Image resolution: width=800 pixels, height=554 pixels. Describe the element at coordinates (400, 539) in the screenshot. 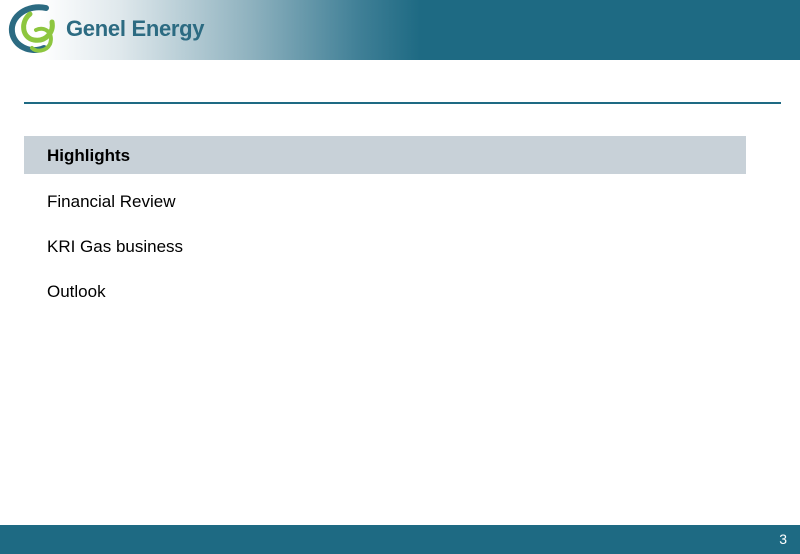

I see `footer-band: 3` at that location.